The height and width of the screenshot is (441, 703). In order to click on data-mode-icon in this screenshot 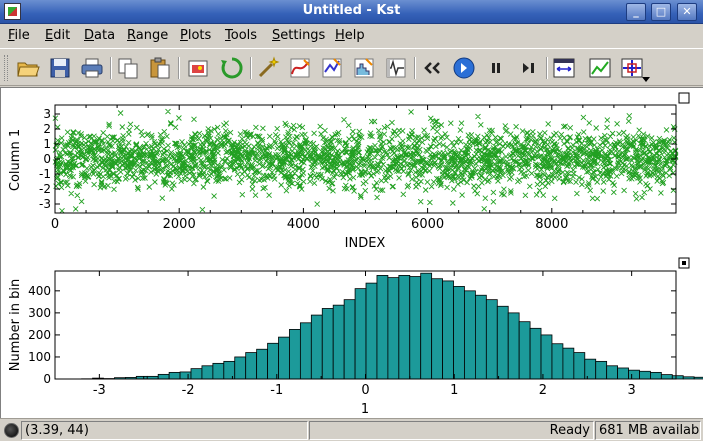, I will do `click(600, 68)`.